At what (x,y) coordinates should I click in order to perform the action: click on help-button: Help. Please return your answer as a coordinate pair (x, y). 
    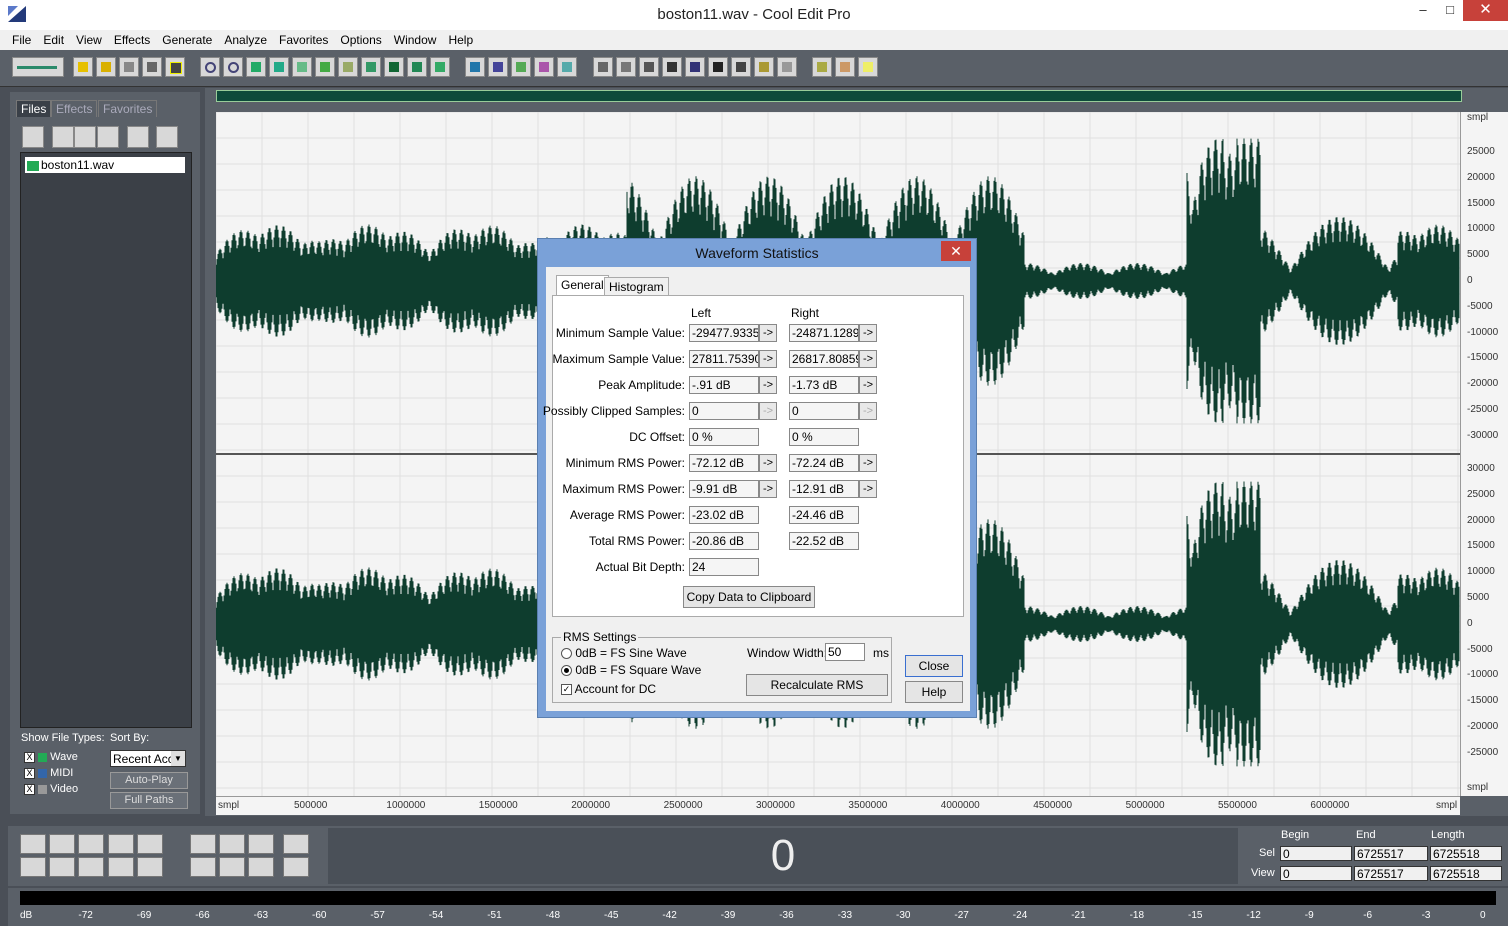
    Looking at the image, I should click on (934, 692).